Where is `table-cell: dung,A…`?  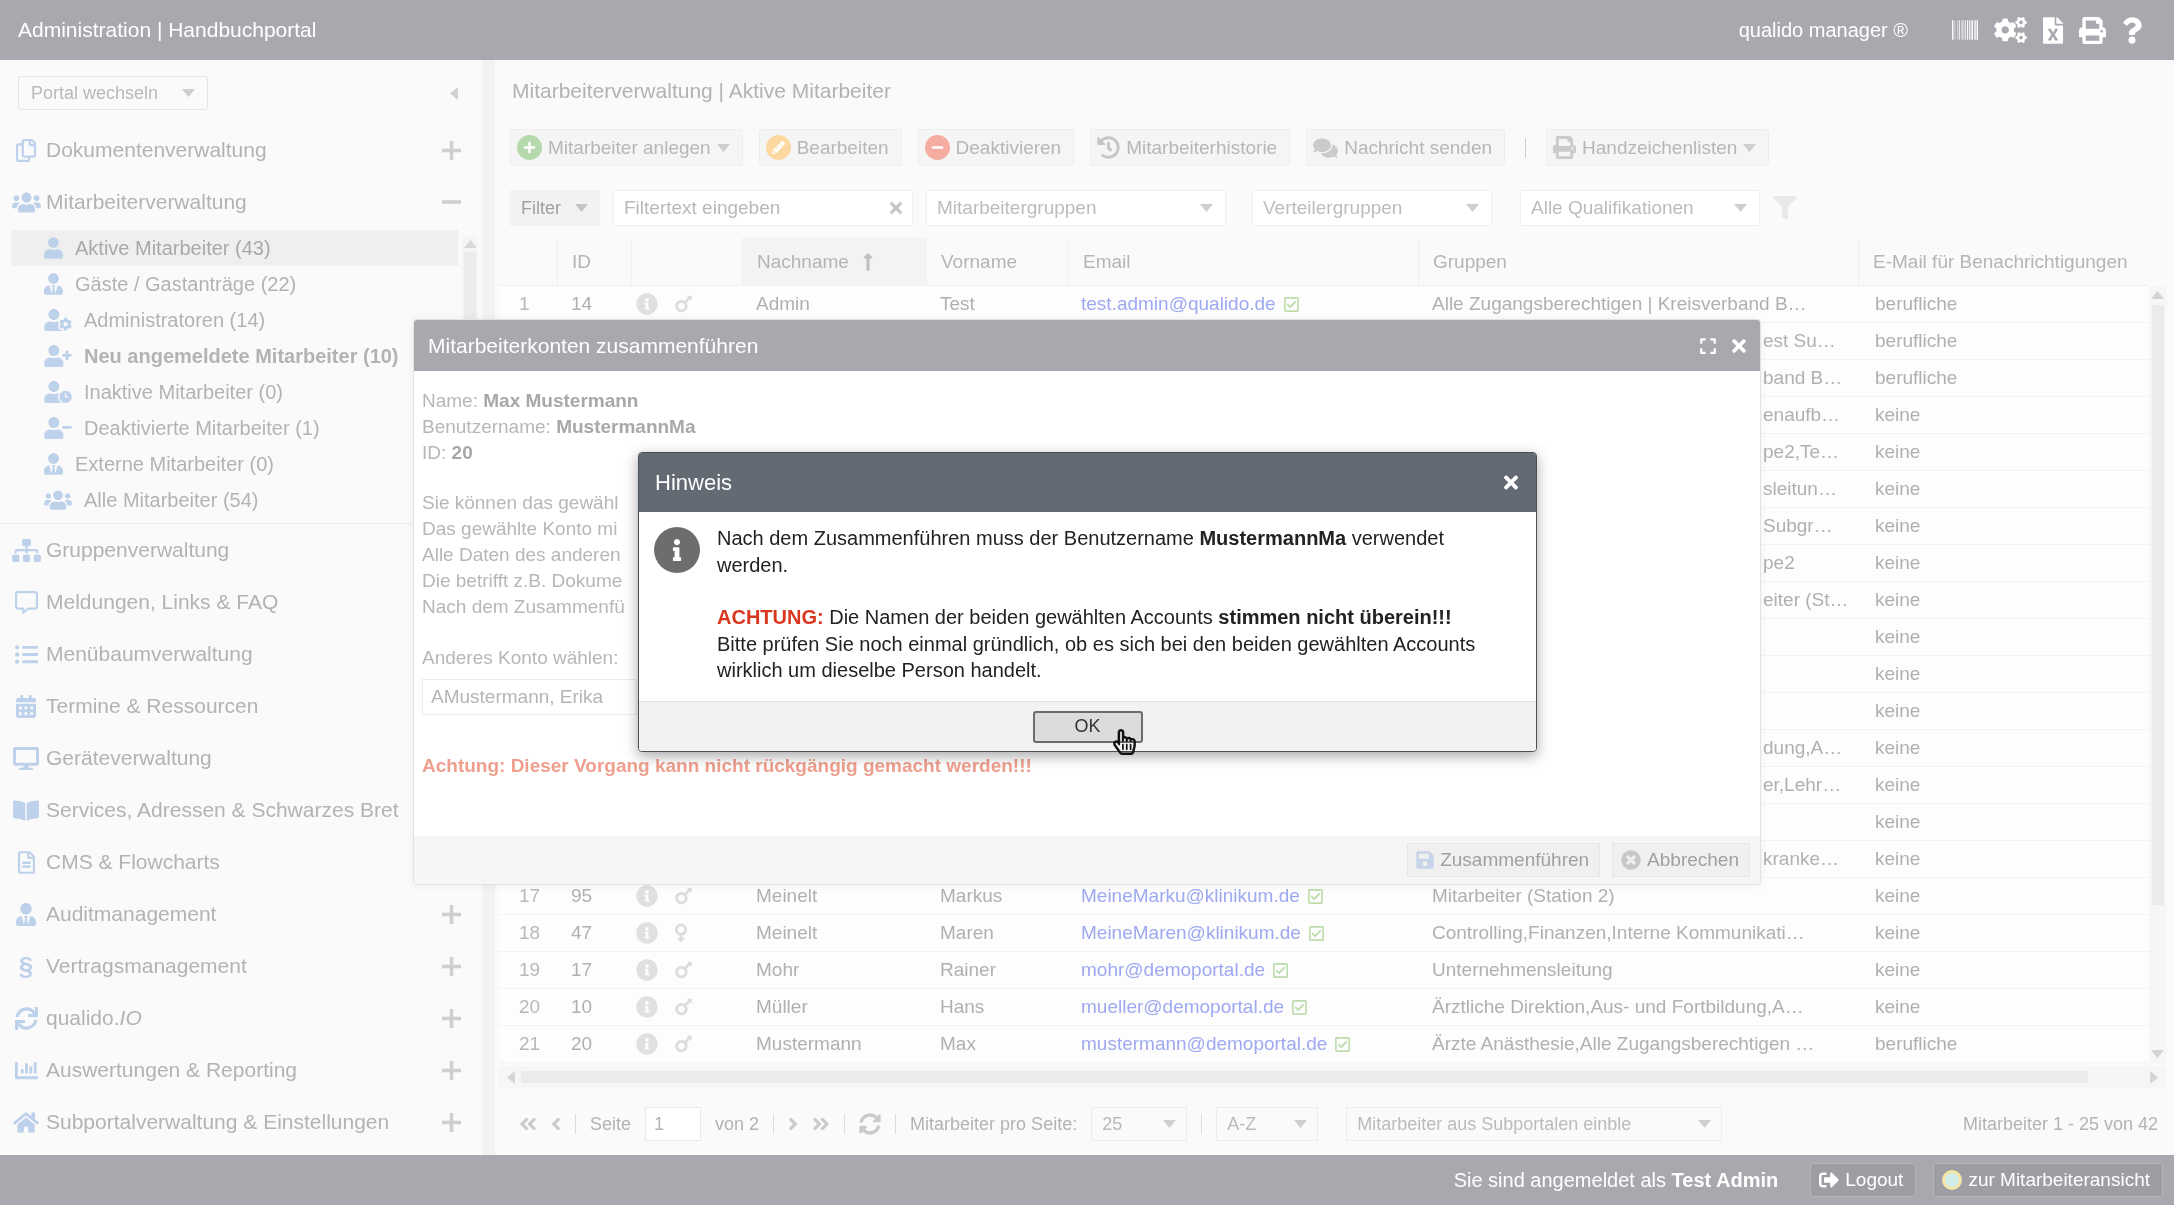
table-cell: dung,A… is located at coordinates (1803, 748).